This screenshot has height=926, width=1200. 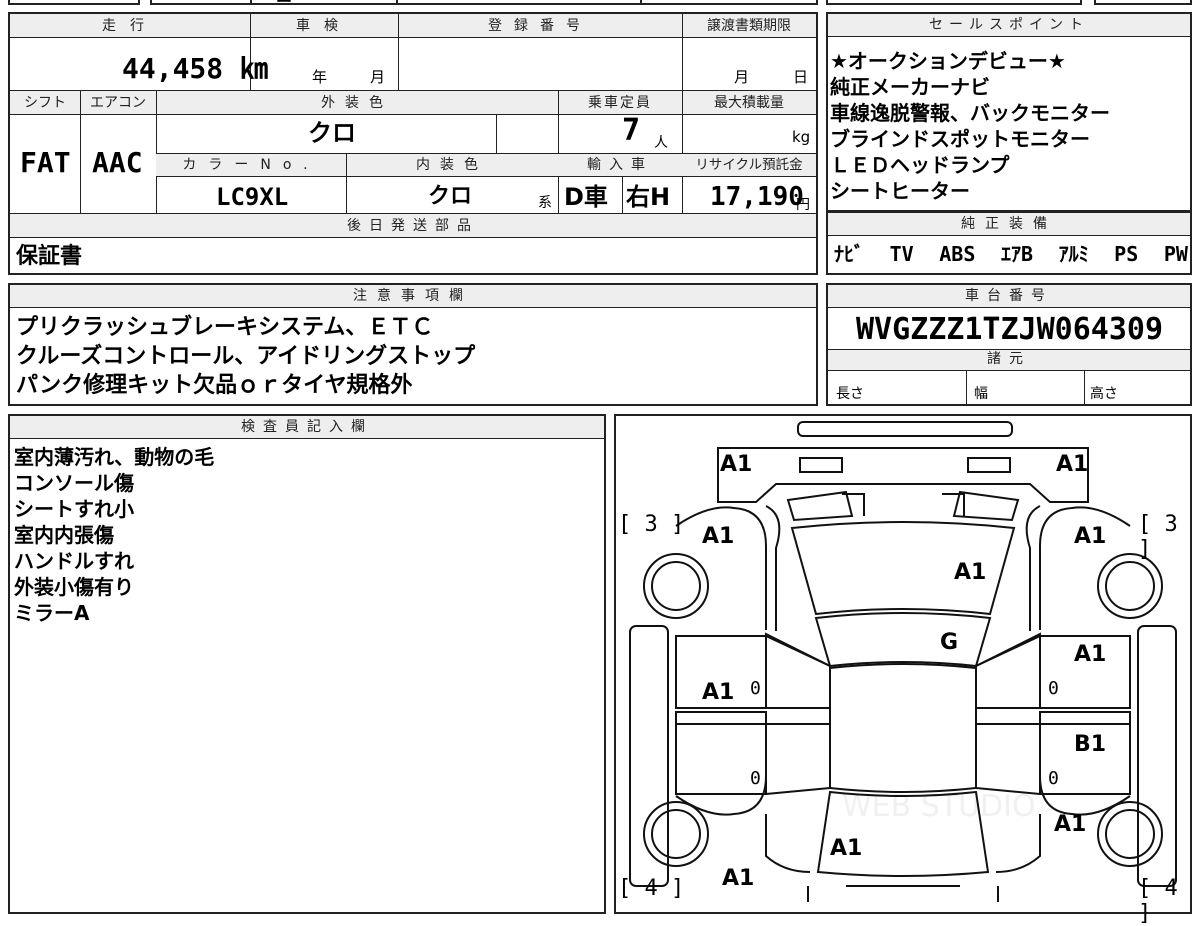 I want to click on grade-right-rear-fender: A1, so click(x=1070, y=824).